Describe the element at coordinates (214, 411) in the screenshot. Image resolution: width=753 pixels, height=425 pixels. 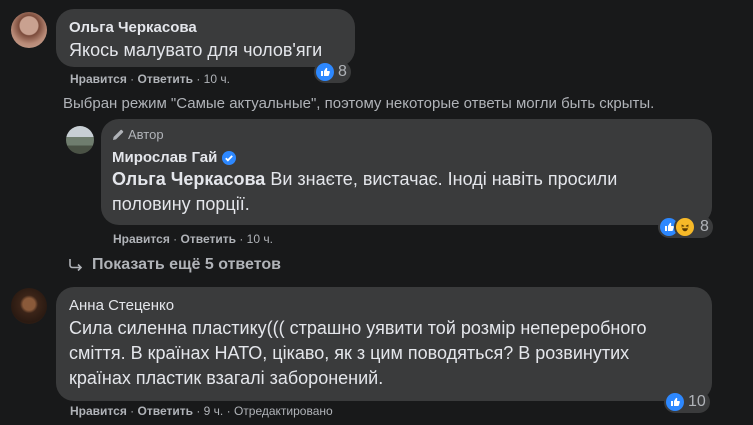
I see `timestamp: 9 ч.` at that location.